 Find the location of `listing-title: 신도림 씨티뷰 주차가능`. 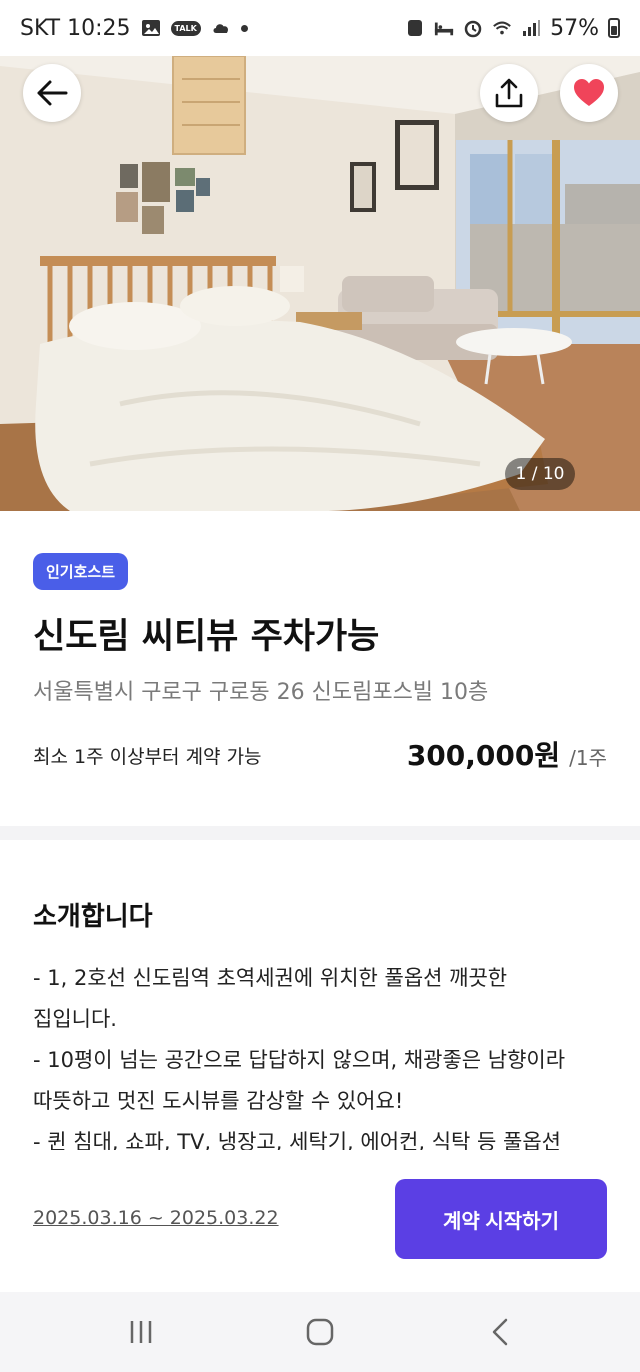

listing-title: 신도림 씨티뷰 주차가능 is located at coordinates (206, 637).